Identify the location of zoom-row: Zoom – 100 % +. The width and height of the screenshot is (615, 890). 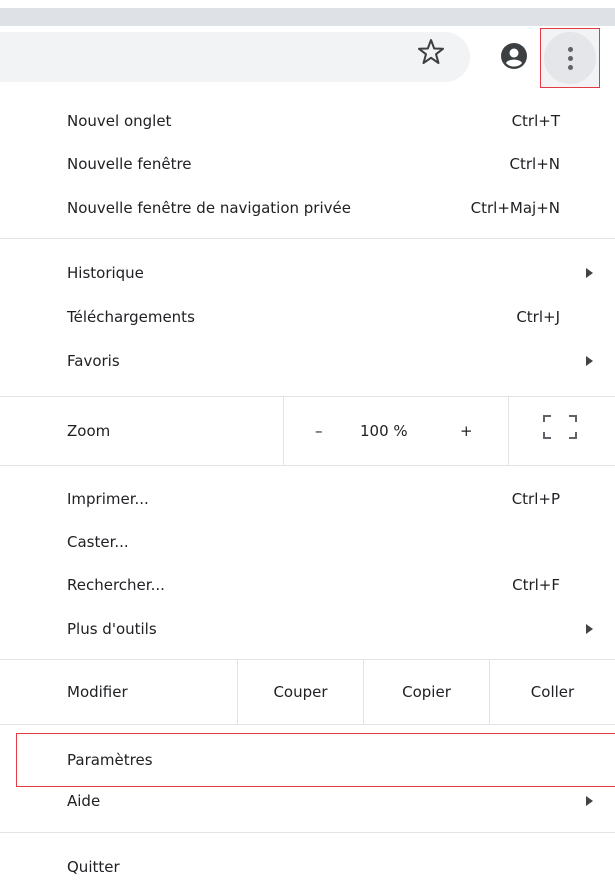
(307, 431).